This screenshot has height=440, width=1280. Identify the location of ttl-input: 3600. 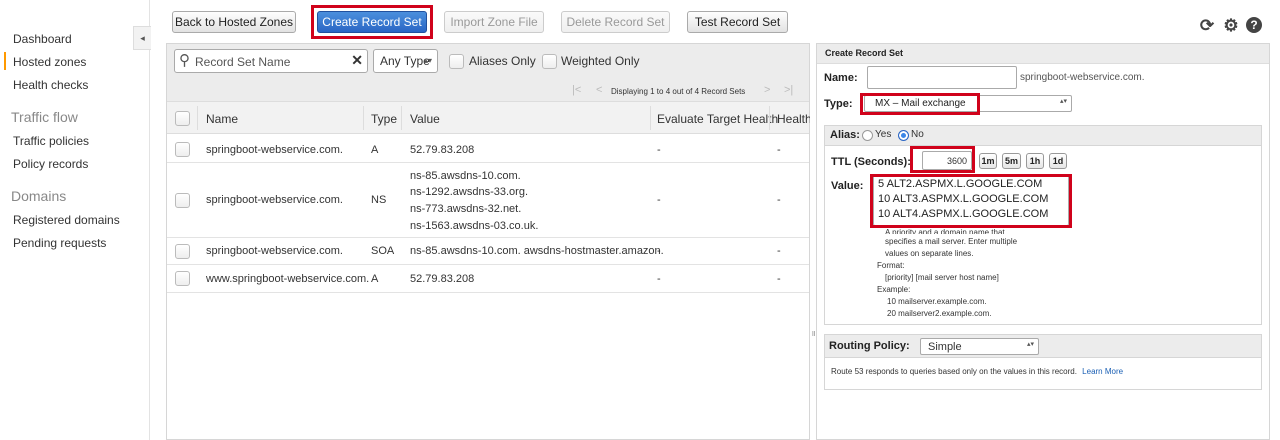
(947, 160).